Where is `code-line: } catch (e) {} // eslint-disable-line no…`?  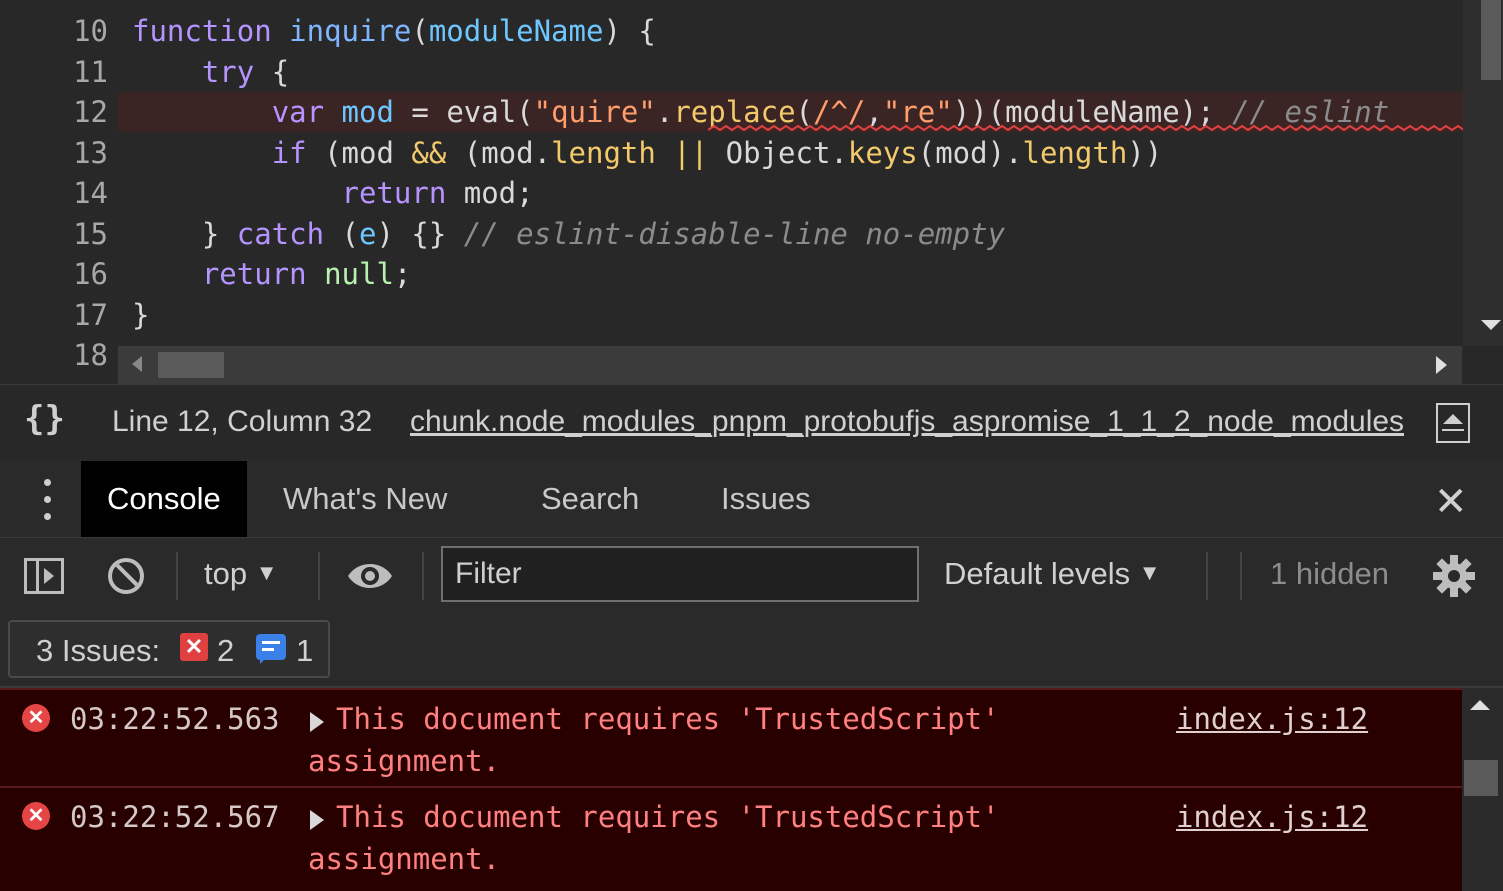 code-line: } catch (e) {} // eslint-disable-line no… is located at coordinates (568, 234).